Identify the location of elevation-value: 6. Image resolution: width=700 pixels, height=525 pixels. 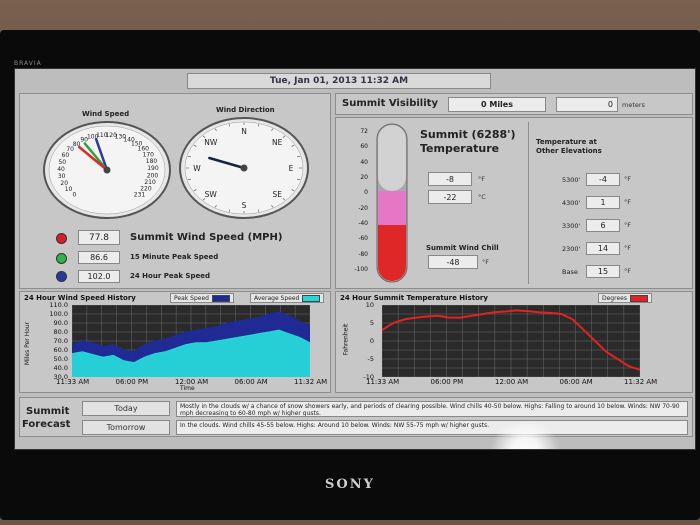
(603, 225).